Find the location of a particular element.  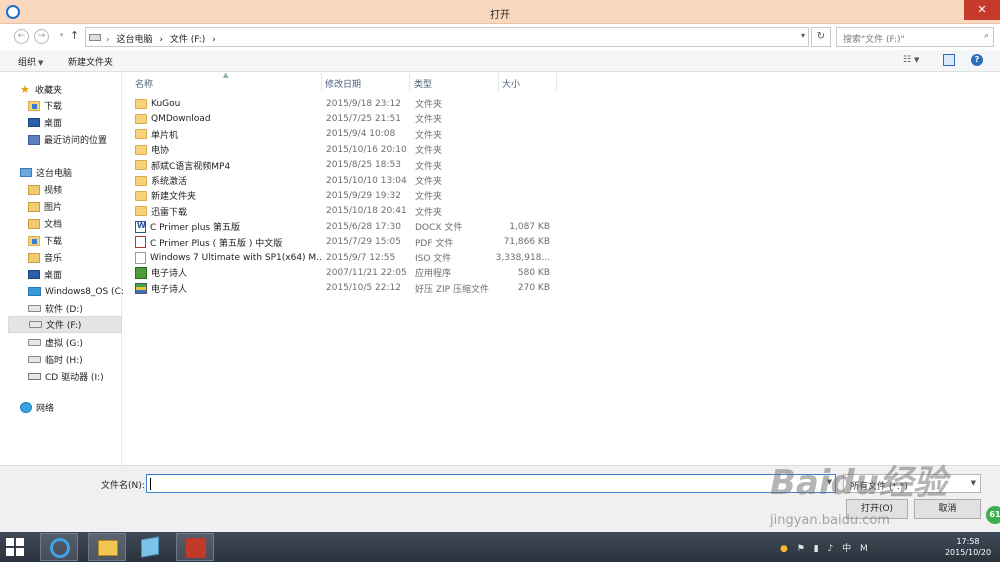

file-type: 好压 ZIP 压缩文件 is located at coordinates (452, 289).